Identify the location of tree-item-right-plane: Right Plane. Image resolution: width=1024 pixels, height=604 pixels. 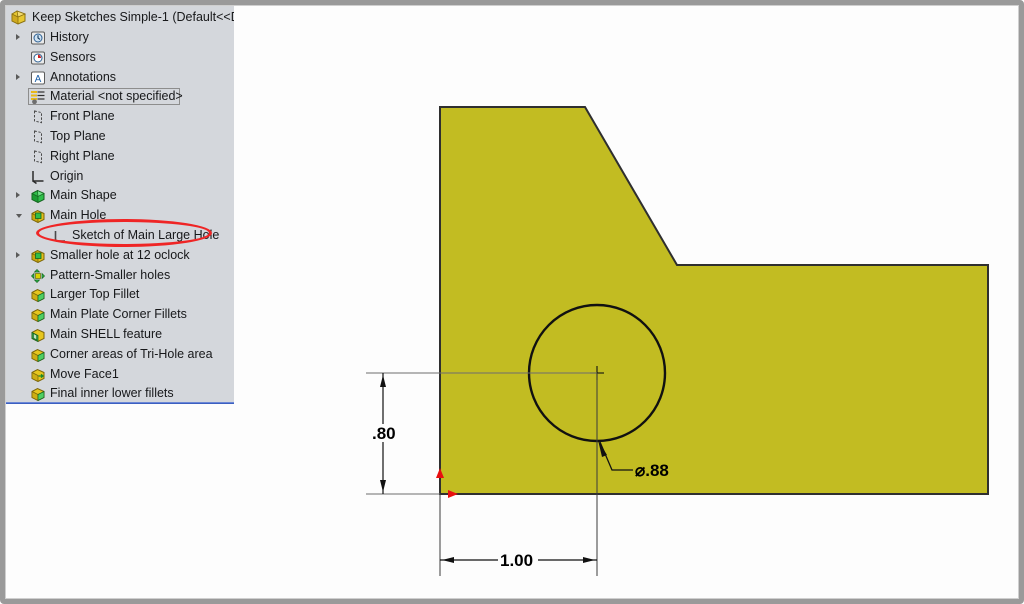
(120, 157).